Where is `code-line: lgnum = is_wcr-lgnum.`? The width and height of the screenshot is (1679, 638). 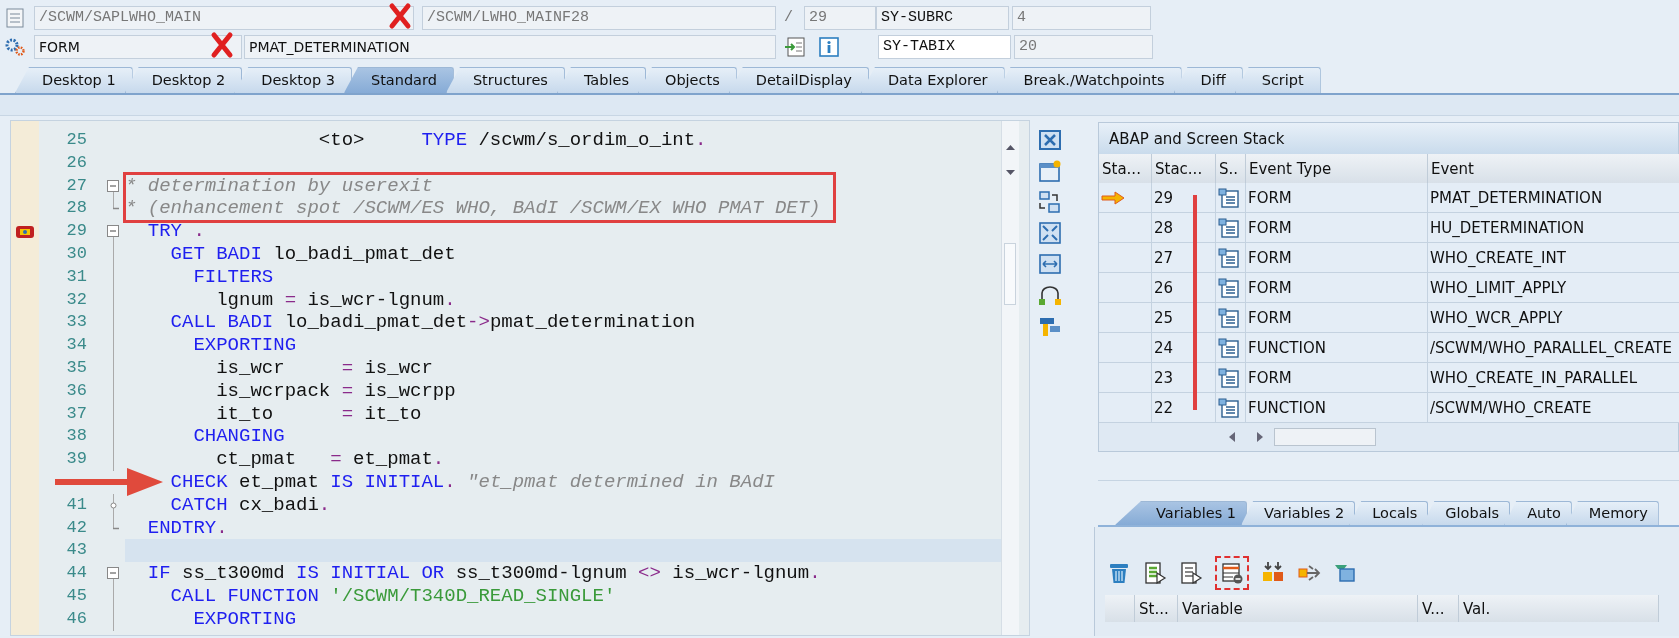 code-line: lgnum = is_wcr-lgnum. is located at coordinates (335, 300).